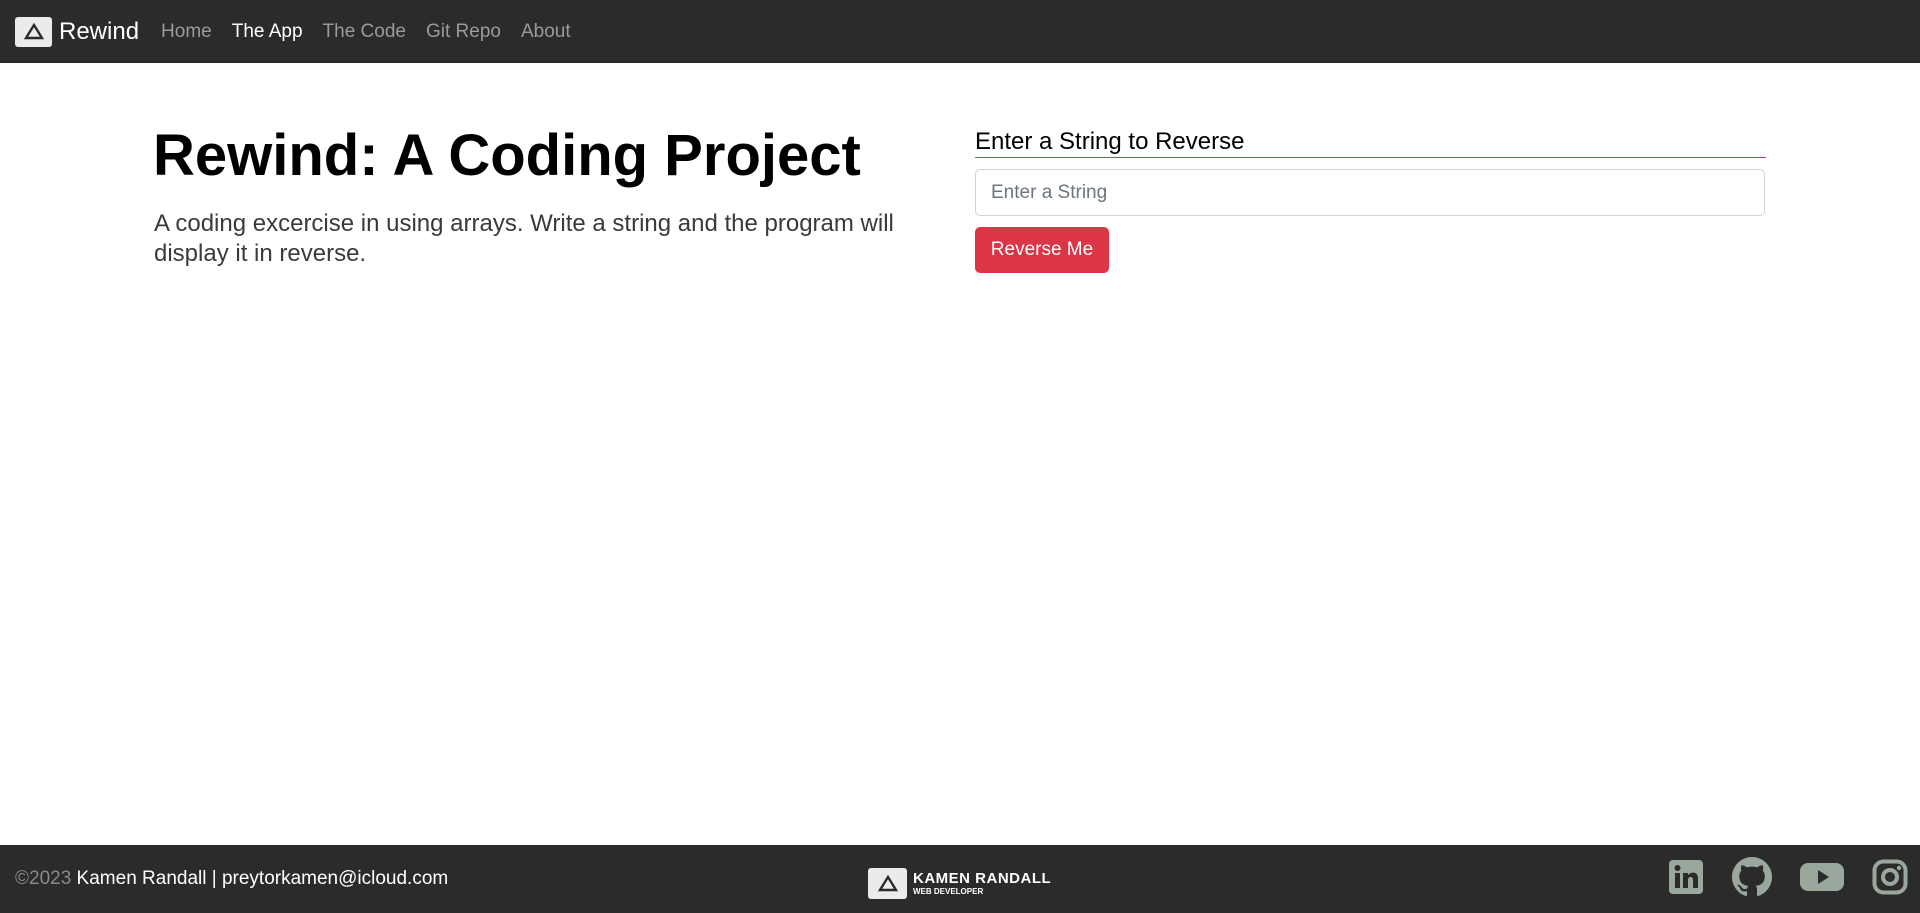 The width and height of the screenshot is (1920, 913). Describe the element at coordinates (260, 878) in the screenshot. I see `contact-info: Kamen Randall | preytorkamen@icloud.com` at that location.